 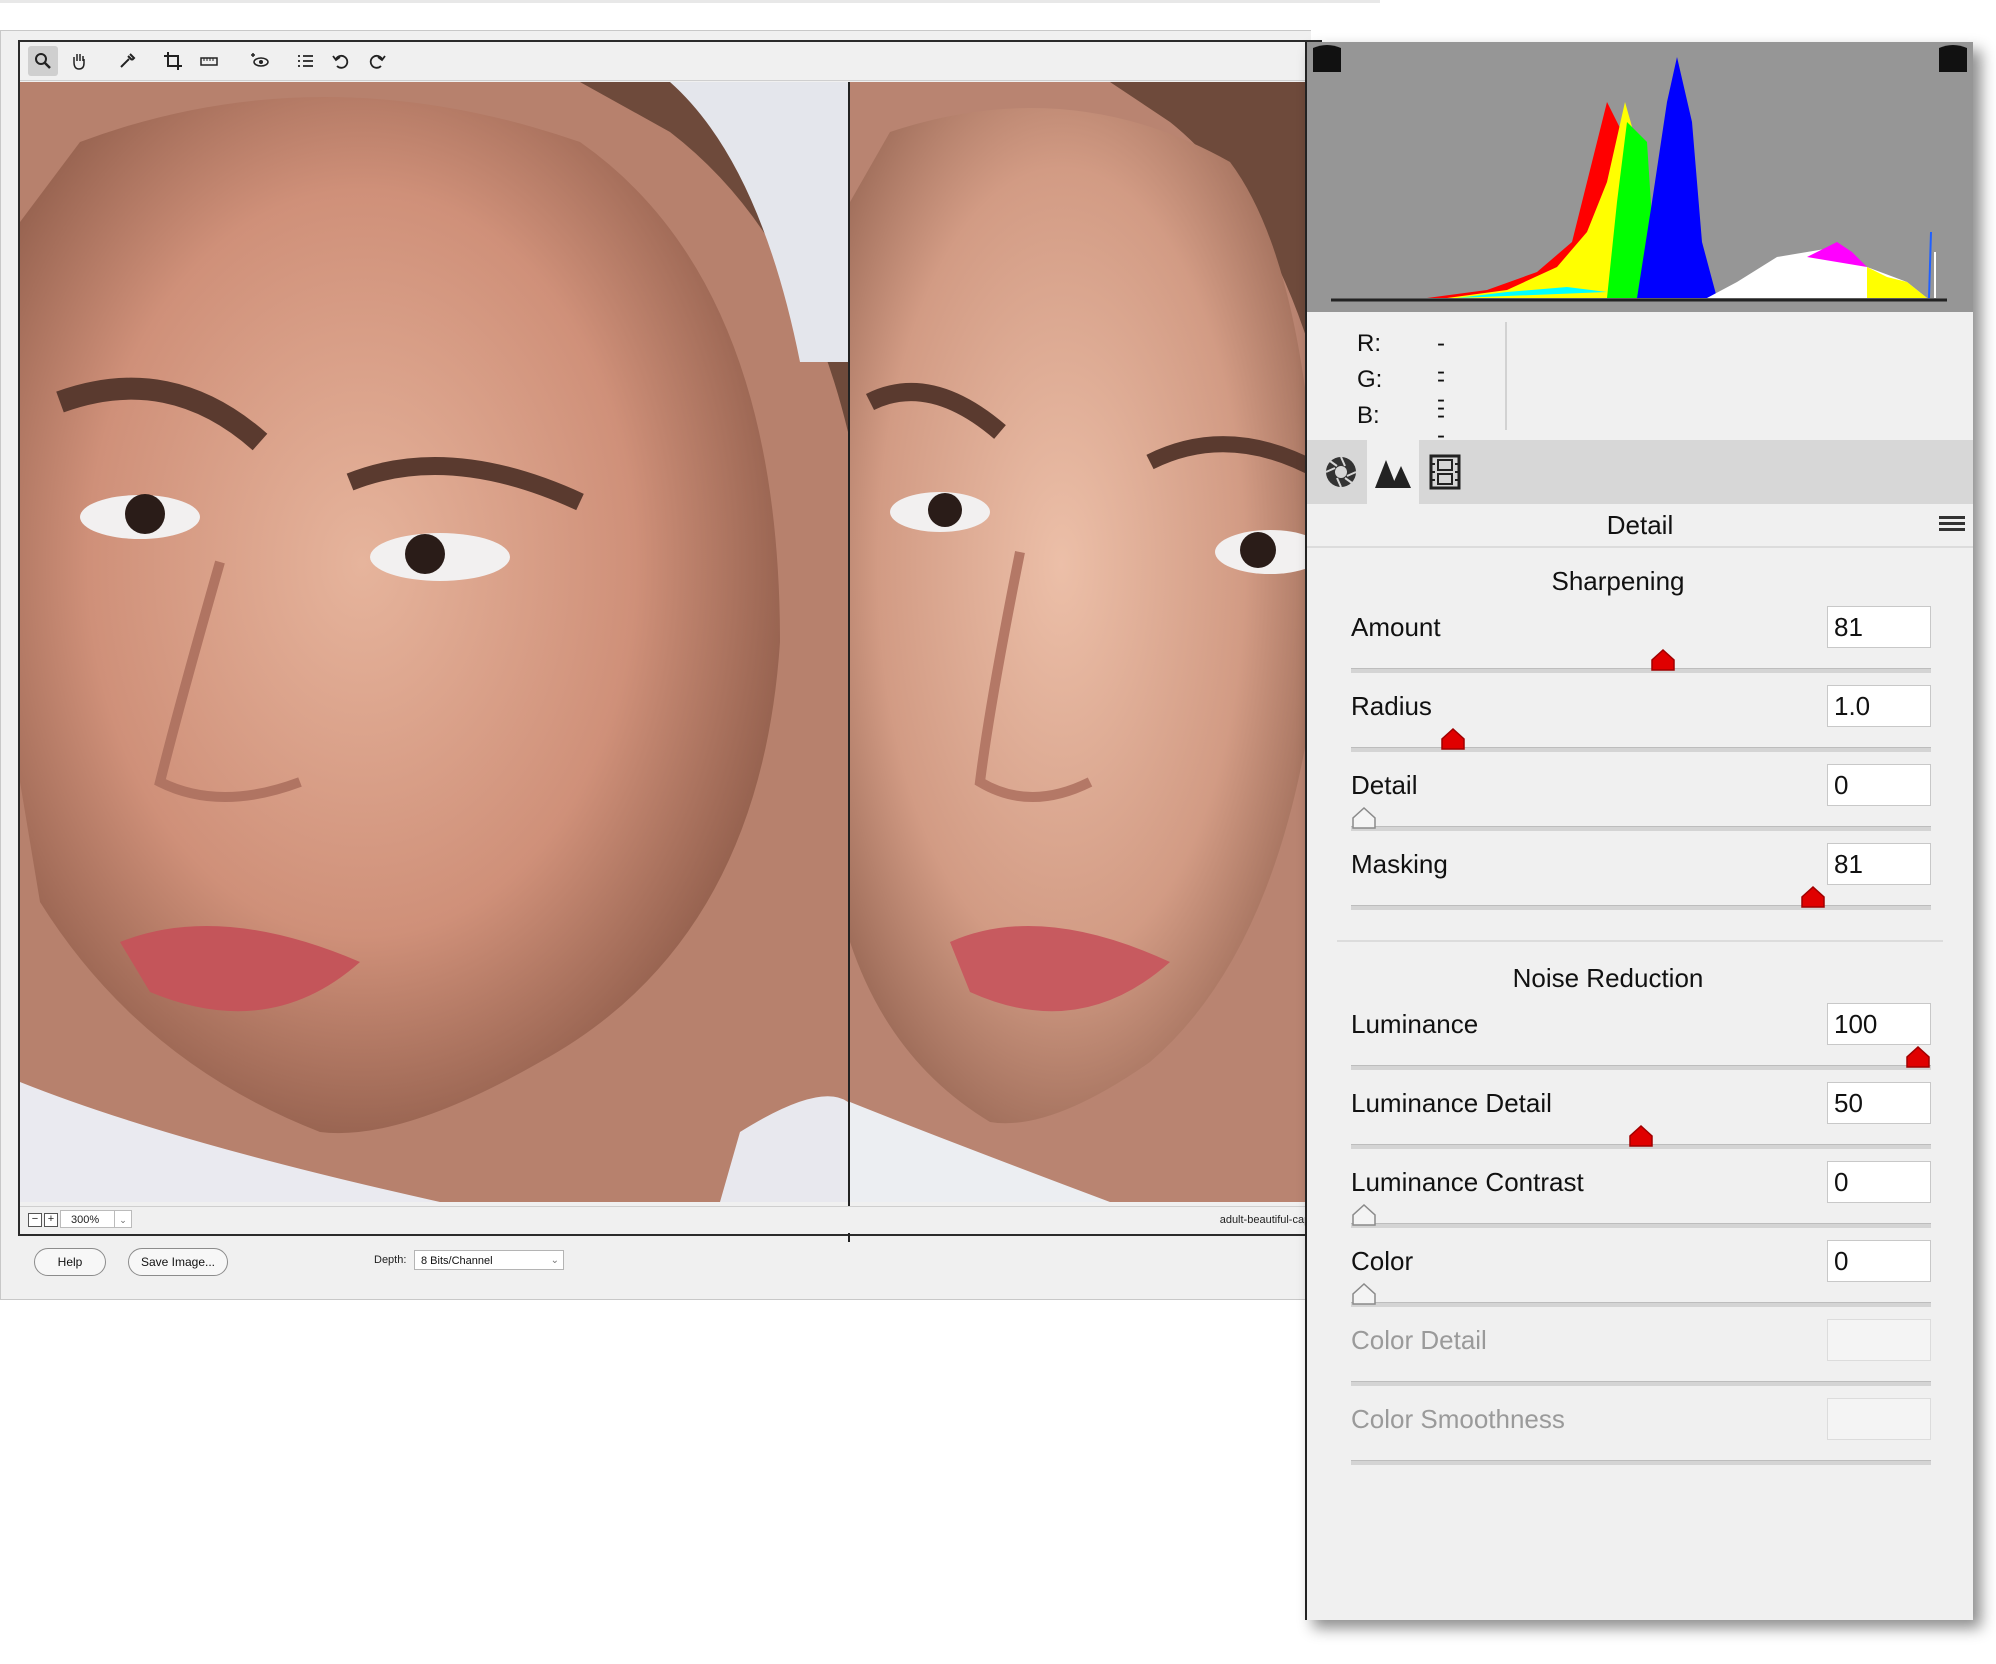 I want to click on depth-select: 8 Bits/Channel ⌄, so click(x=489, y=1260).